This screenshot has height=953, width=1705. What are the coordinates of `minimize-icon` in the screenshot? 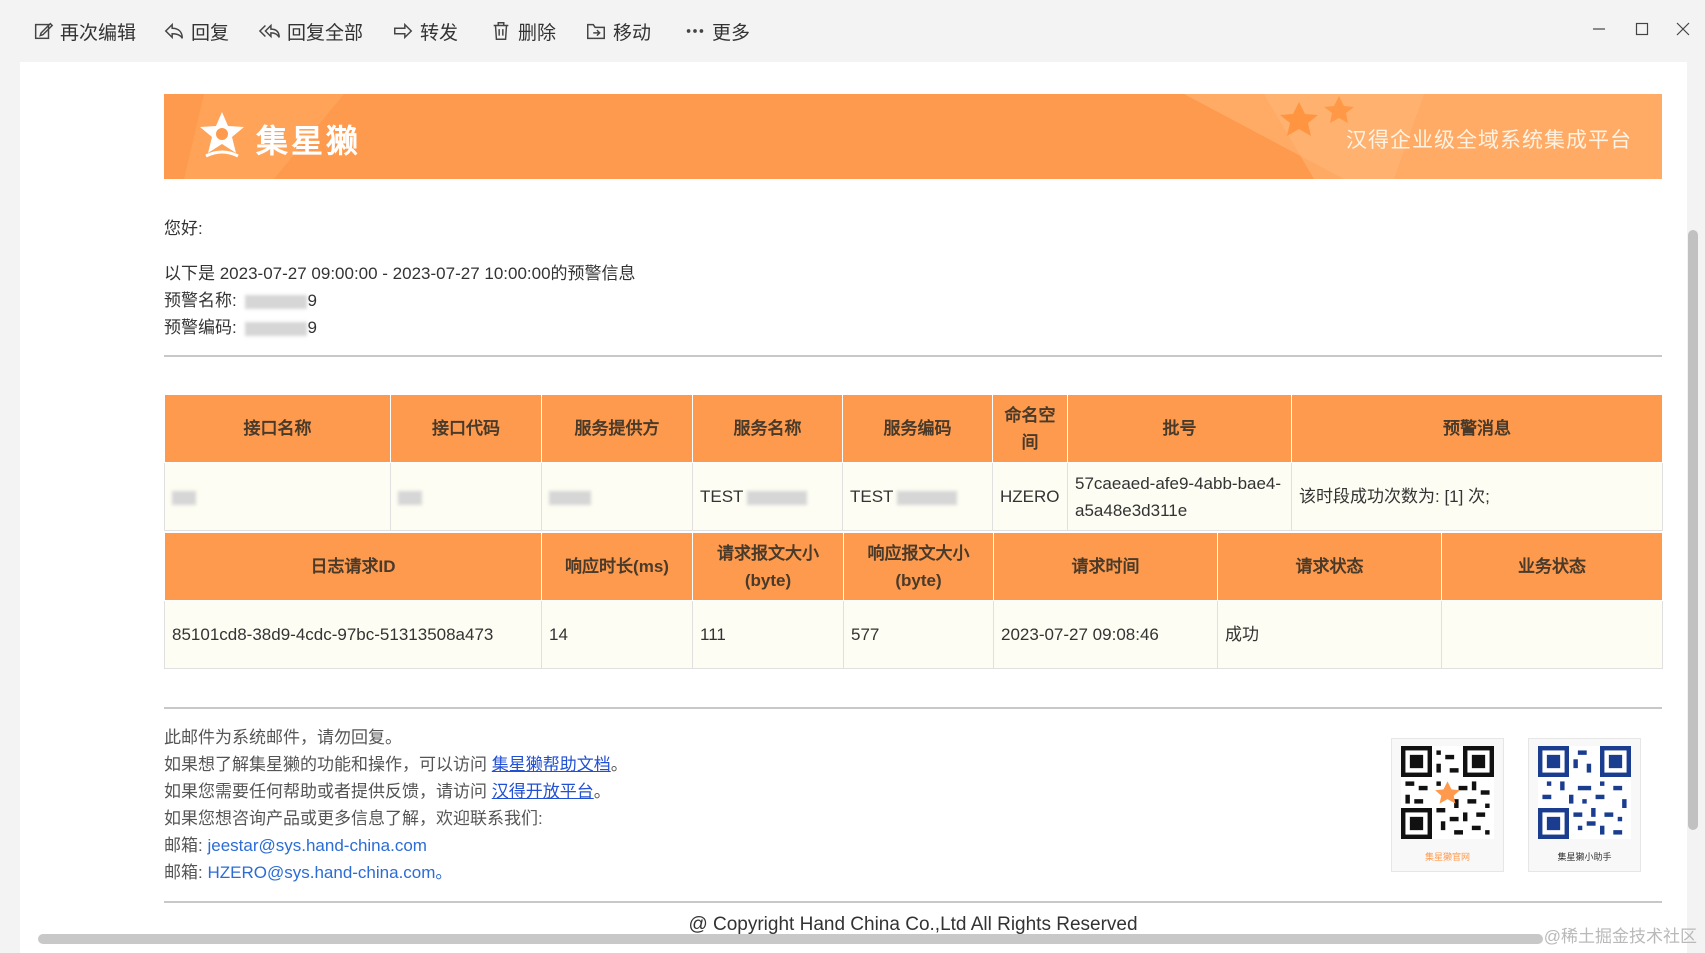 It's located at (1599, 29).